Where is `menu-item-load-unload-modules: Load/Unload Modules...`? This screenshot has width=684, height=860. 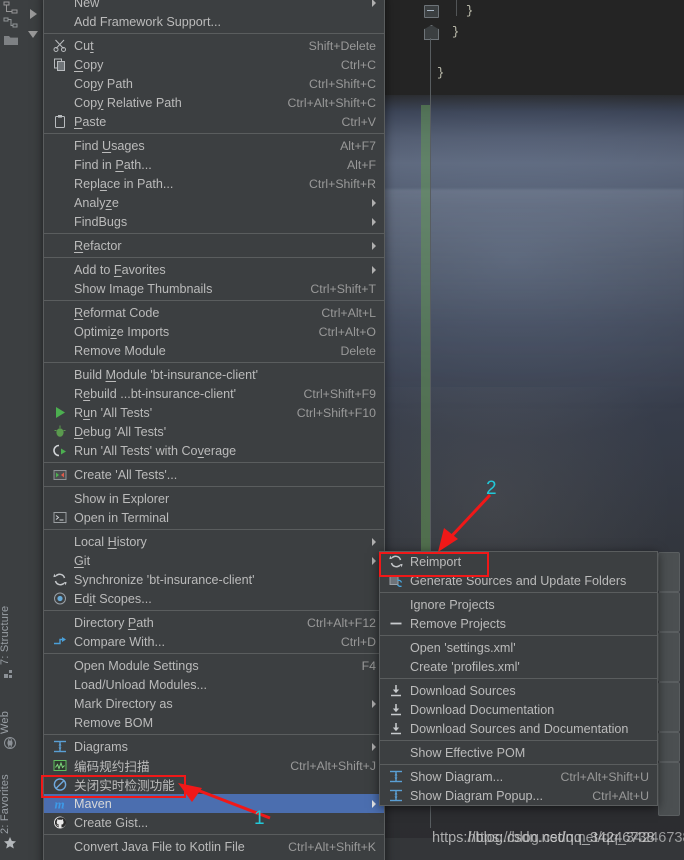
menu-item-load-unload-modules: Load/Unload Modules... is located at coordinates (214, 684).